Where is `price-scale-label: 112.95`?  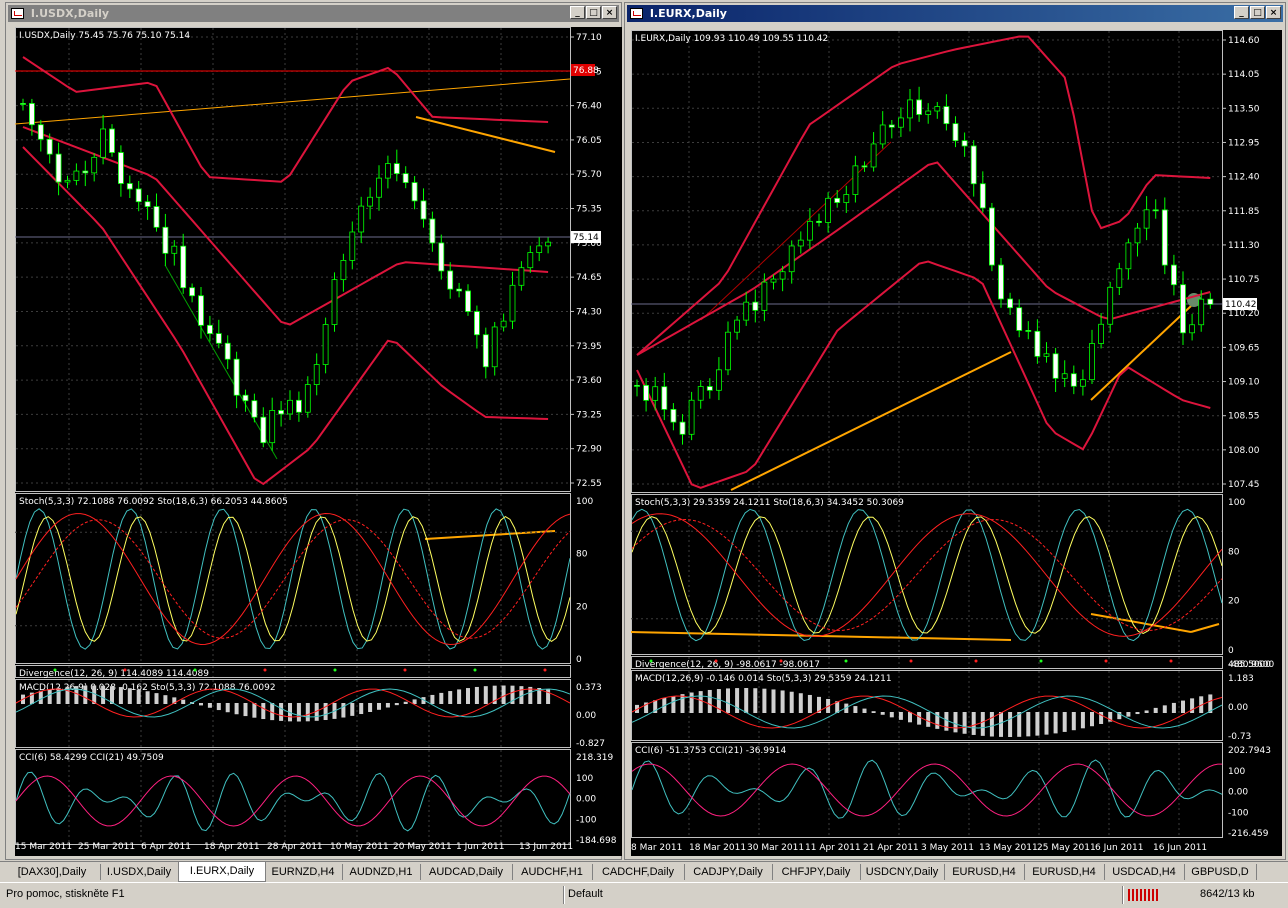 price-scale-label: 112.95 is located at coordinates (1244, 143).